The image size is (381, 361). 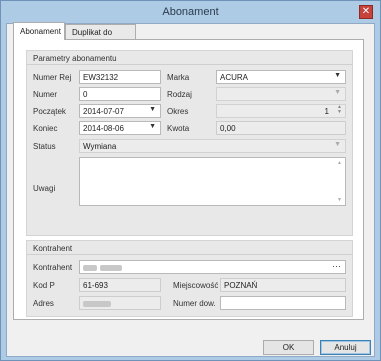 I want to click on poczatek-value: 2014-07-07, so click(x=103, y=111).